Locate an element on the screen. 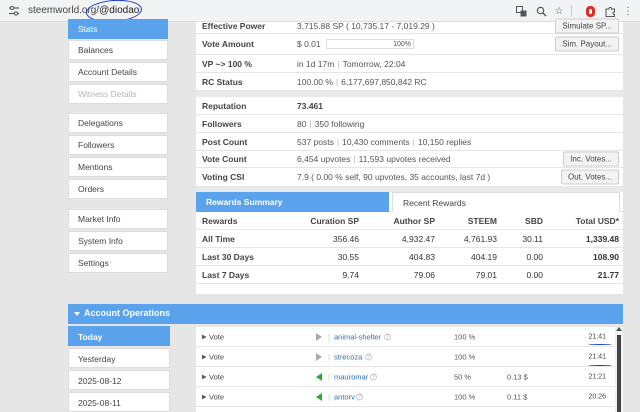 This screenshot has width=640, height=412. header-steem: STEEM is located at coordinates (482, 220).